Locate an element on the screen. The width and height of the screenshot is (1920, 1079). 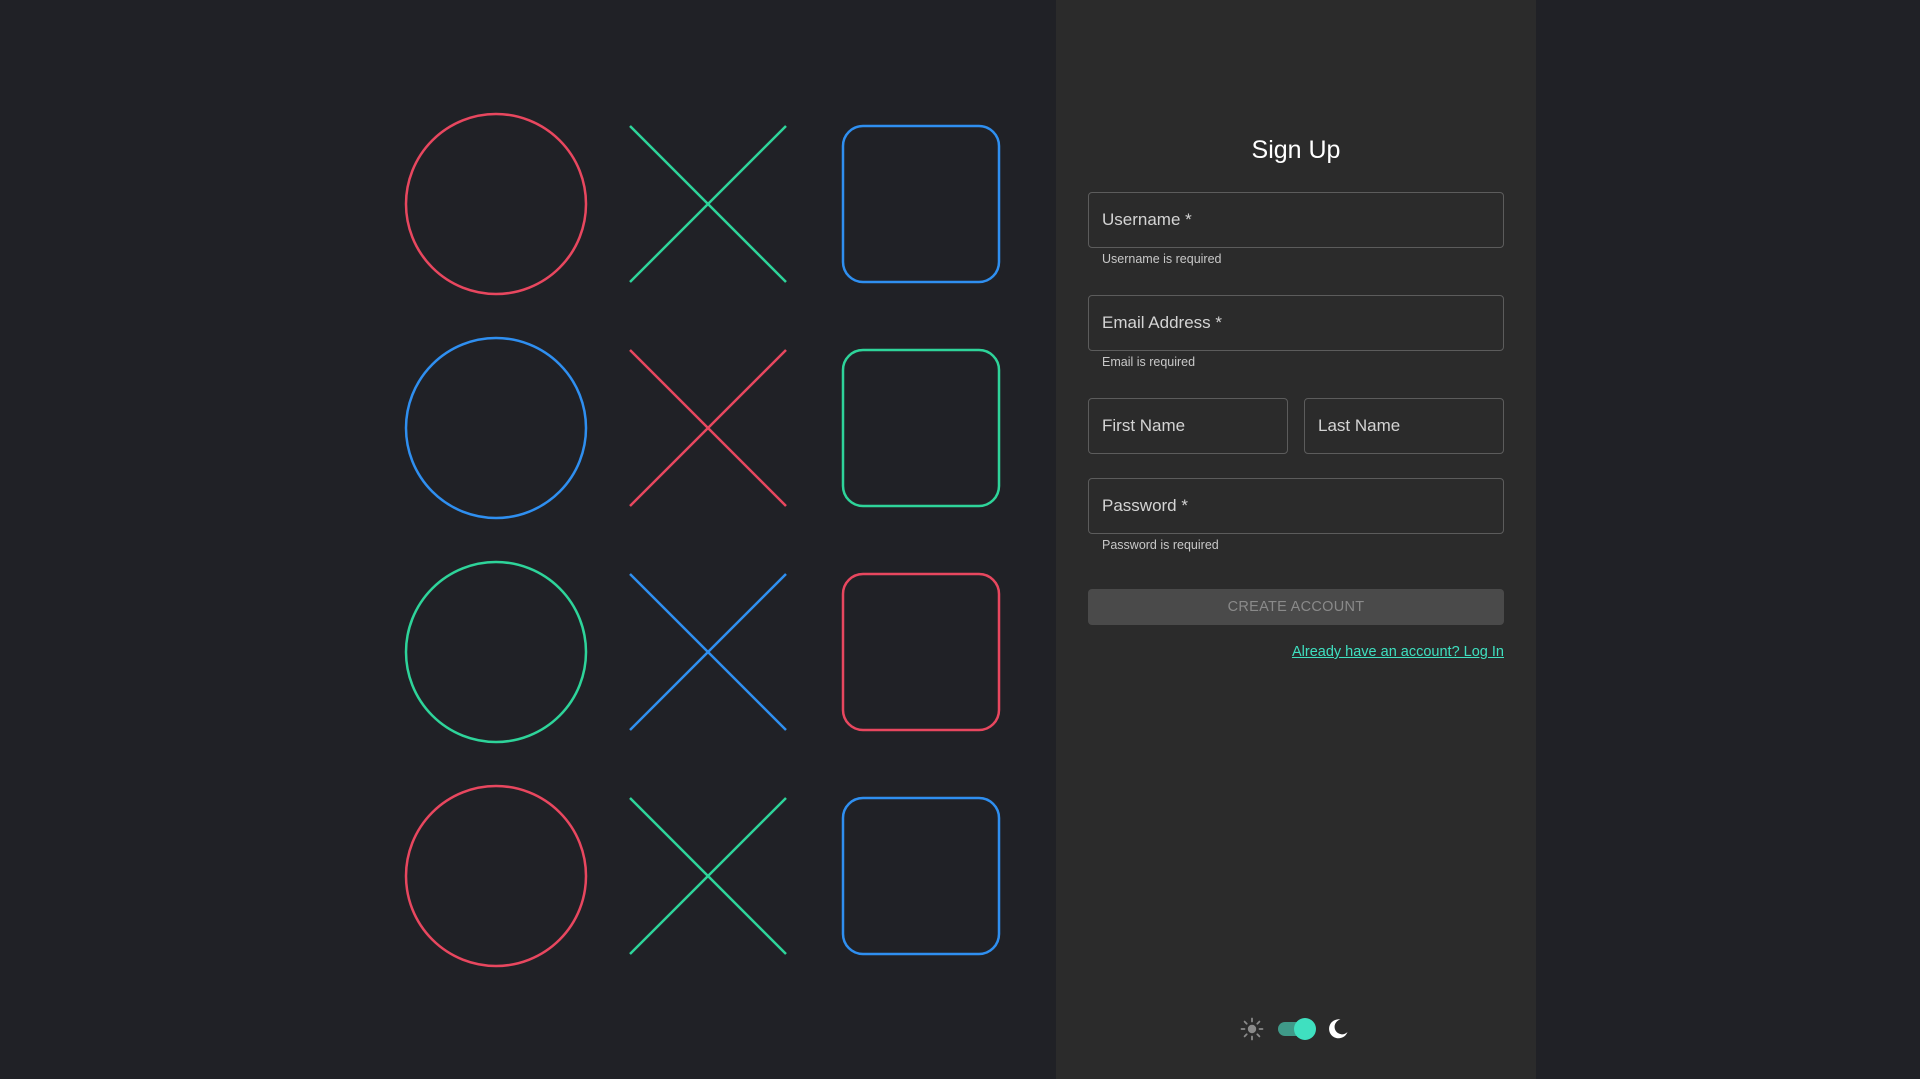
moon-icon is located at coordinates (1338, 1029).